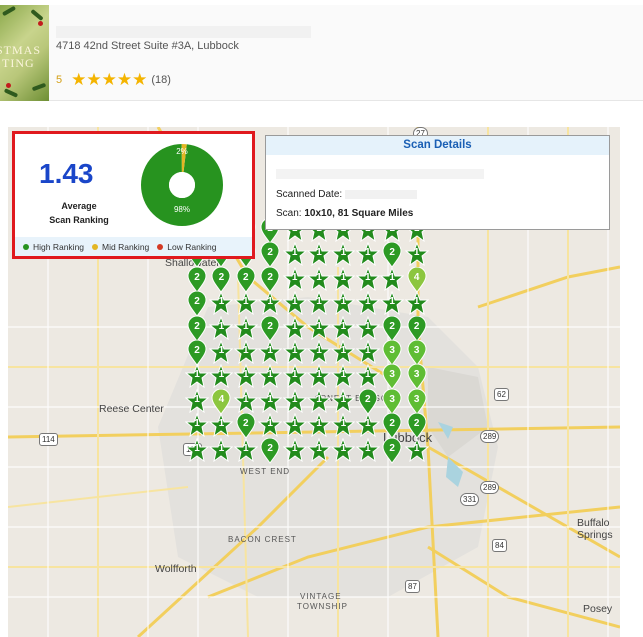 This screenshot has height=637, width=643. Describe the element at coordinates (147, 46) in the screenshot. I see `business-address: 4718 42nd Street Suite #3A, Lubbock` at that location.